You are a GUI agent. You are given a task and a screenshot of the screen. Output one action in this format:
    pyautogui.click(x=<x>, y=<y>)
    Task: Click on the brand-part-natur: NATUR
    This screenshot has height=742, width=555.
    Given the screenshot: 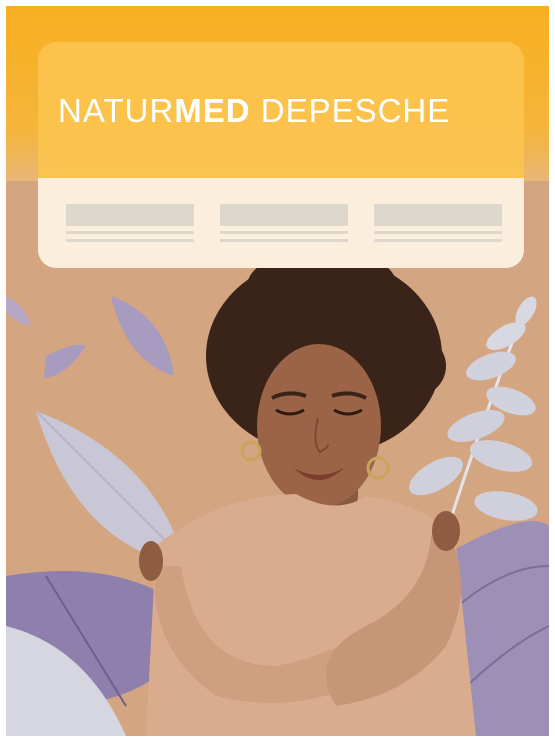 What is the action you would take?
    pyautogui.click(x=116, y=110)
    